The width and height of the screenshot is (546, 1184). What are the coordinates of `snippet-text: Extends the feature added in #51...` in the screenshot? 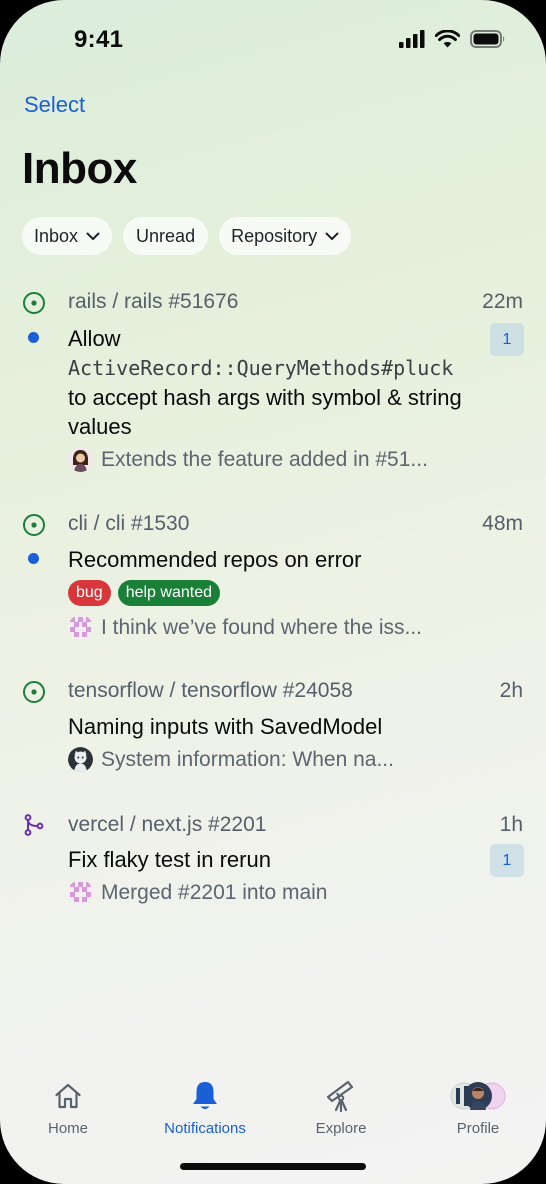 It's located at (264, 459).